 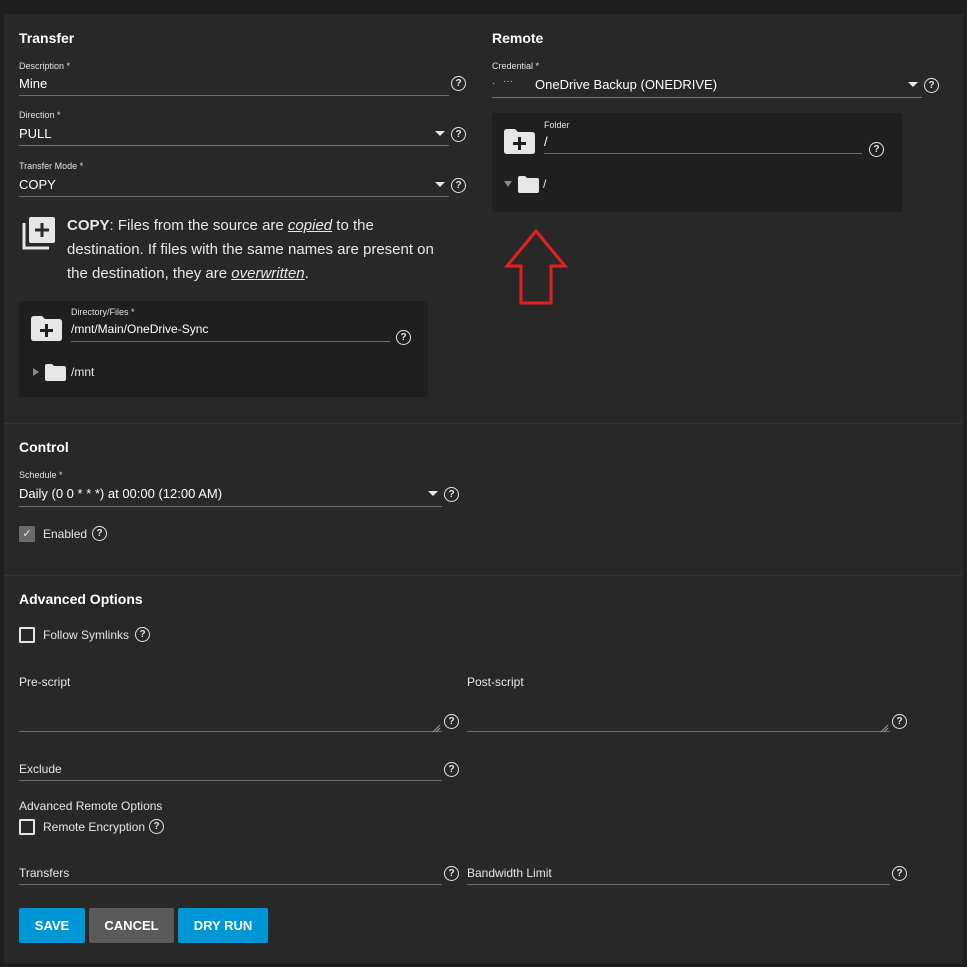 What do you see at coordinates (46, 331) in the screenshot?
I see `create-folder-icon` at bounding box center [46, 331].